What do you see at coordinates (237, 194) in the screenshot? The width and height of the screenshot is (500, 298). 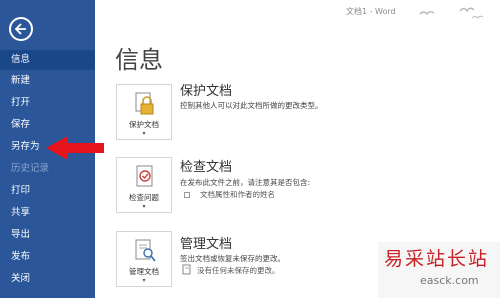 I see `inspect-document-subitem: 文档属性和作者的姓名` at bounding box center [237, 194].